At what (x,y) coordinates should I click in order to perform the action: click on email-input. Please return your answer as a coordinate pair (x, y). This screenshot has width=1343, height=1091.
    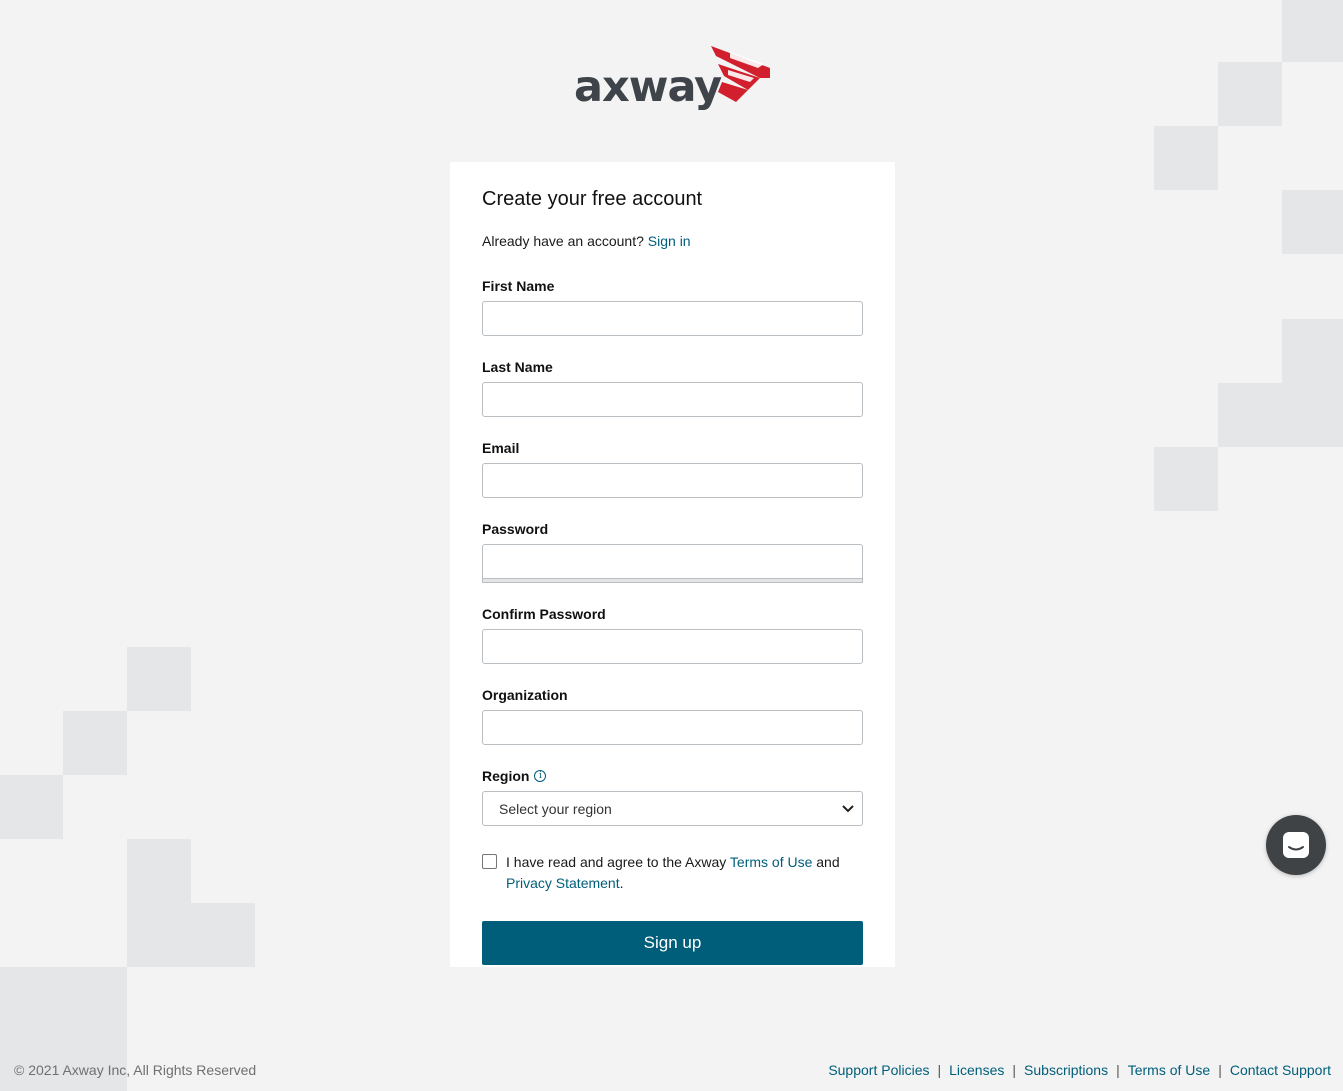
    Looking at the image, I should click on (672, 480).